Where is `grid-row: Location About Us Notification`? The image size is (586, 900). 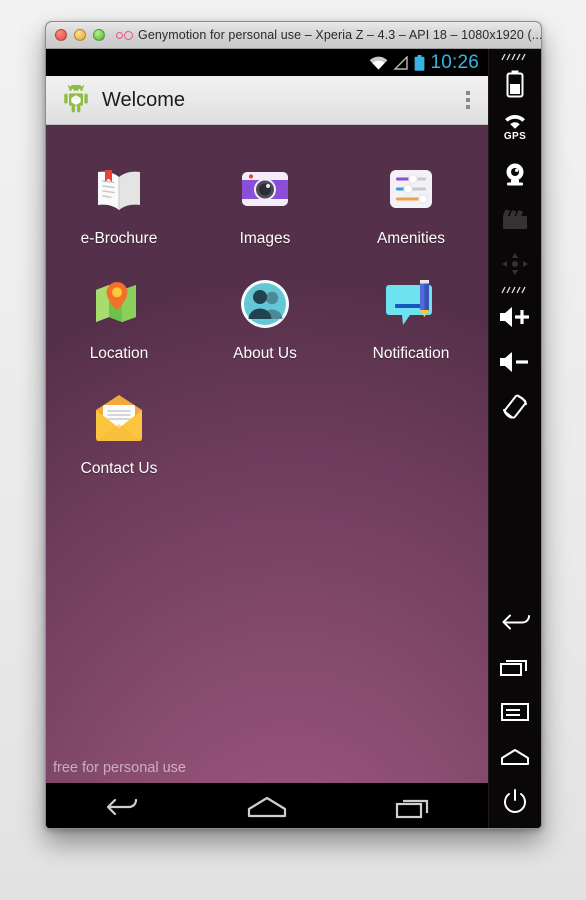
grid-row: Location About Us Notification is located at coordinates (267, 312).